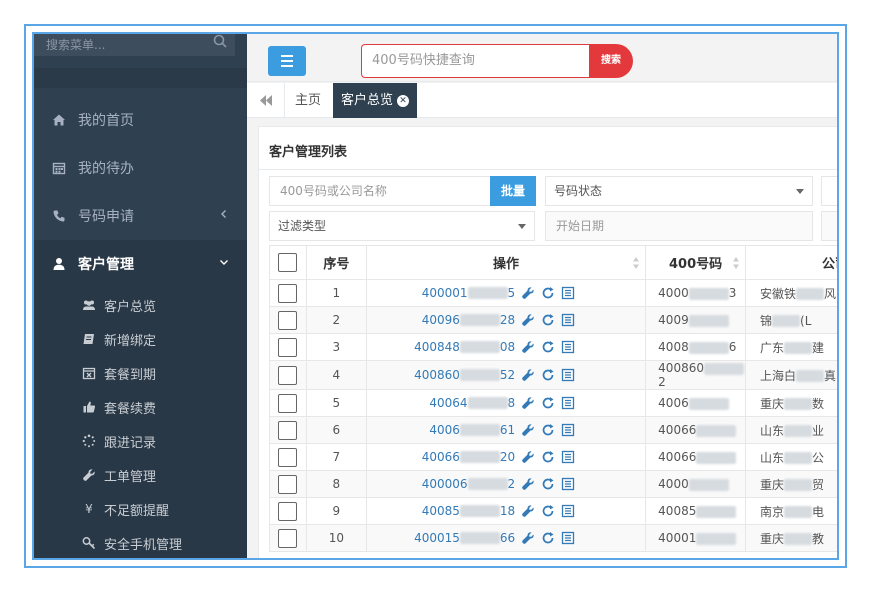  Describe the element at coordinates (266, 100) in the screenshot. I see `tab-scroll-left-button` at that location.